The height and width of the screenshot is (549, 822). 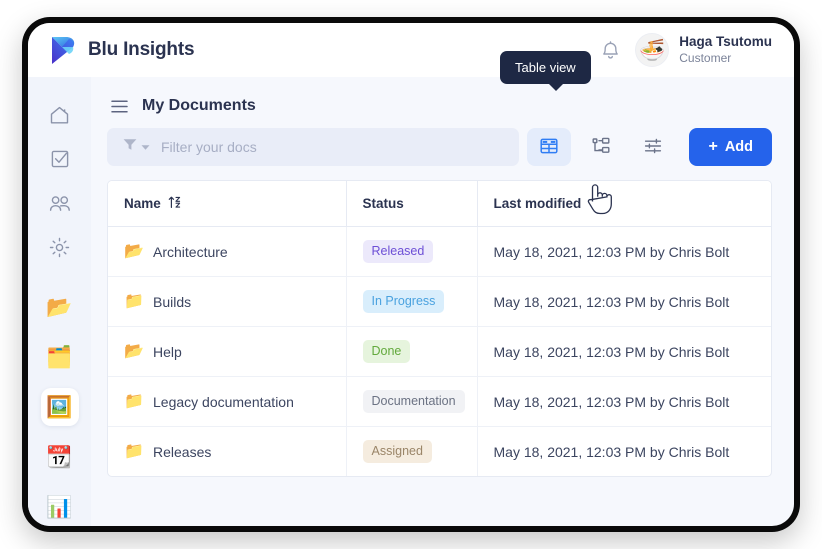 What do you see at coordinates (199, 105) in the screenshot?
I see `page-title: My Documents` at bounding box center [199, 105].